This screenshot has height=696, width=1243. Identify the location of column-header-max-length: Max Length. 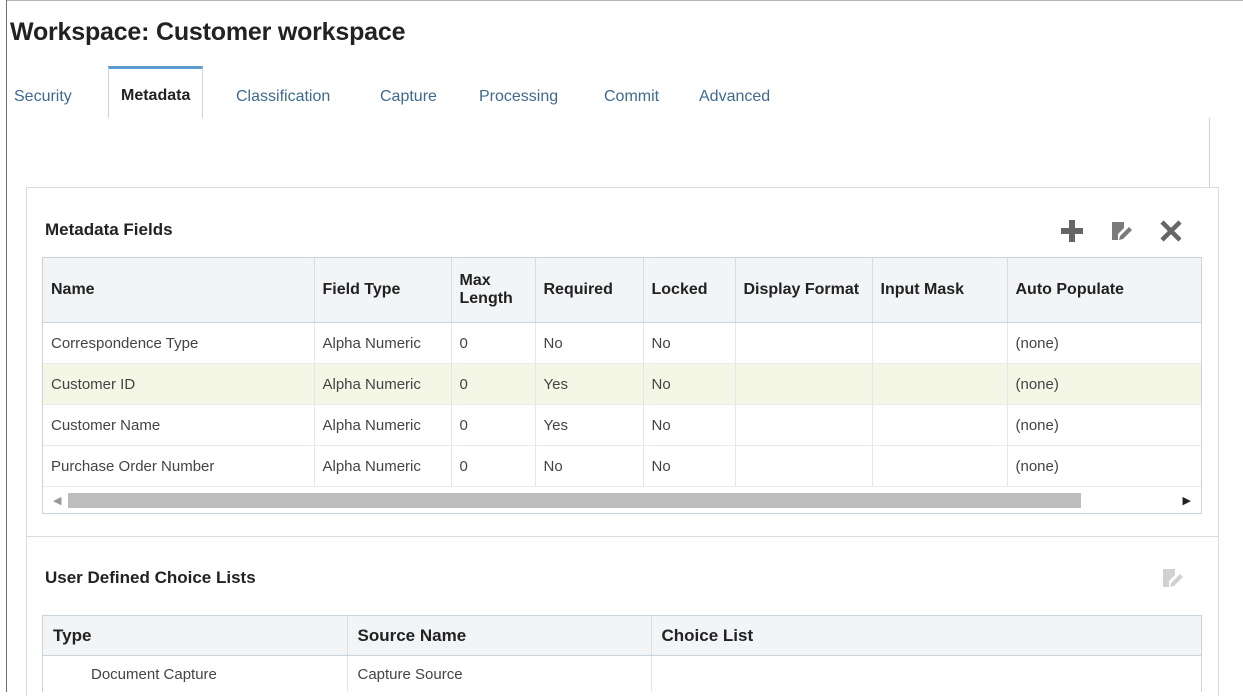
(493, 290).